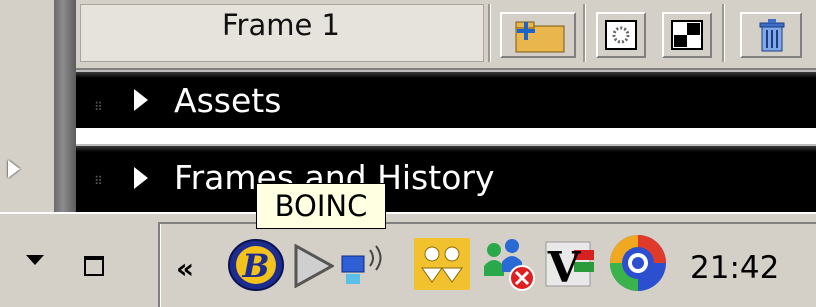 The width and height of the screenshot is (816, 307). I want to click on play-icon, so click(313, 266).